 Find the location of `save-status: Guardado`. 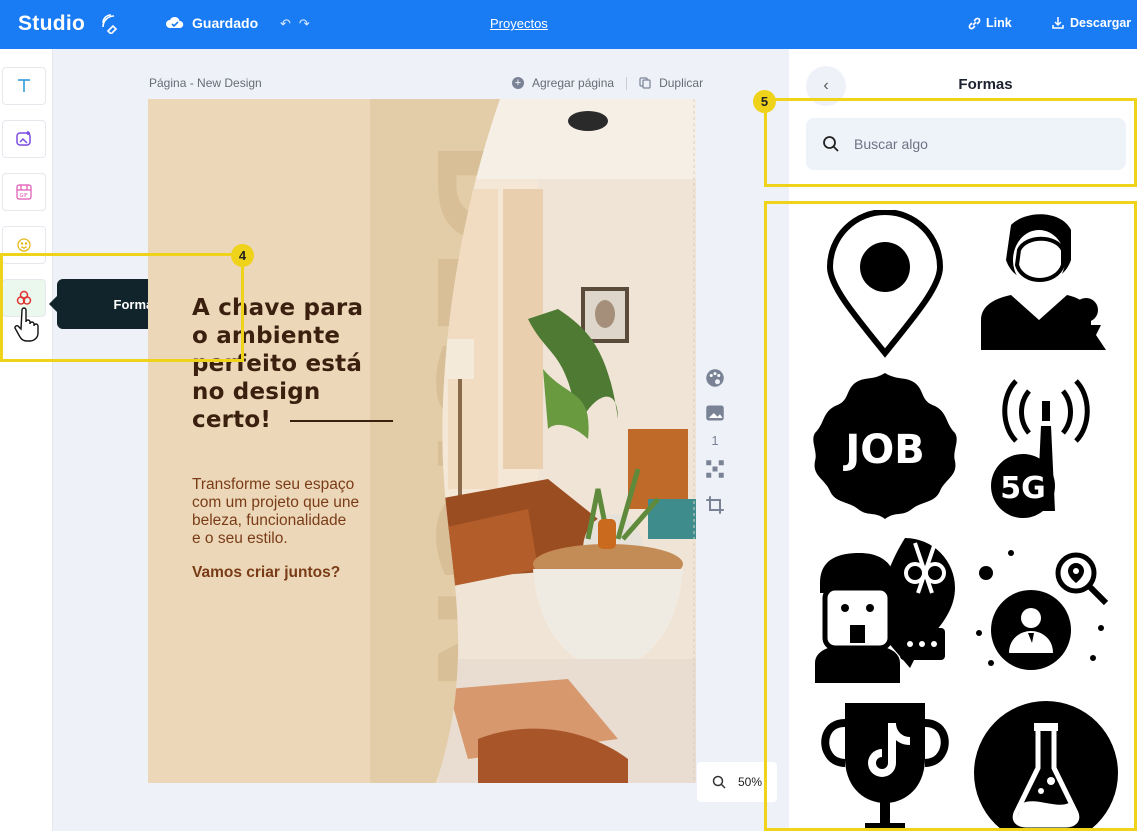

save-status: Guardado is located at coordinates (212, 23).